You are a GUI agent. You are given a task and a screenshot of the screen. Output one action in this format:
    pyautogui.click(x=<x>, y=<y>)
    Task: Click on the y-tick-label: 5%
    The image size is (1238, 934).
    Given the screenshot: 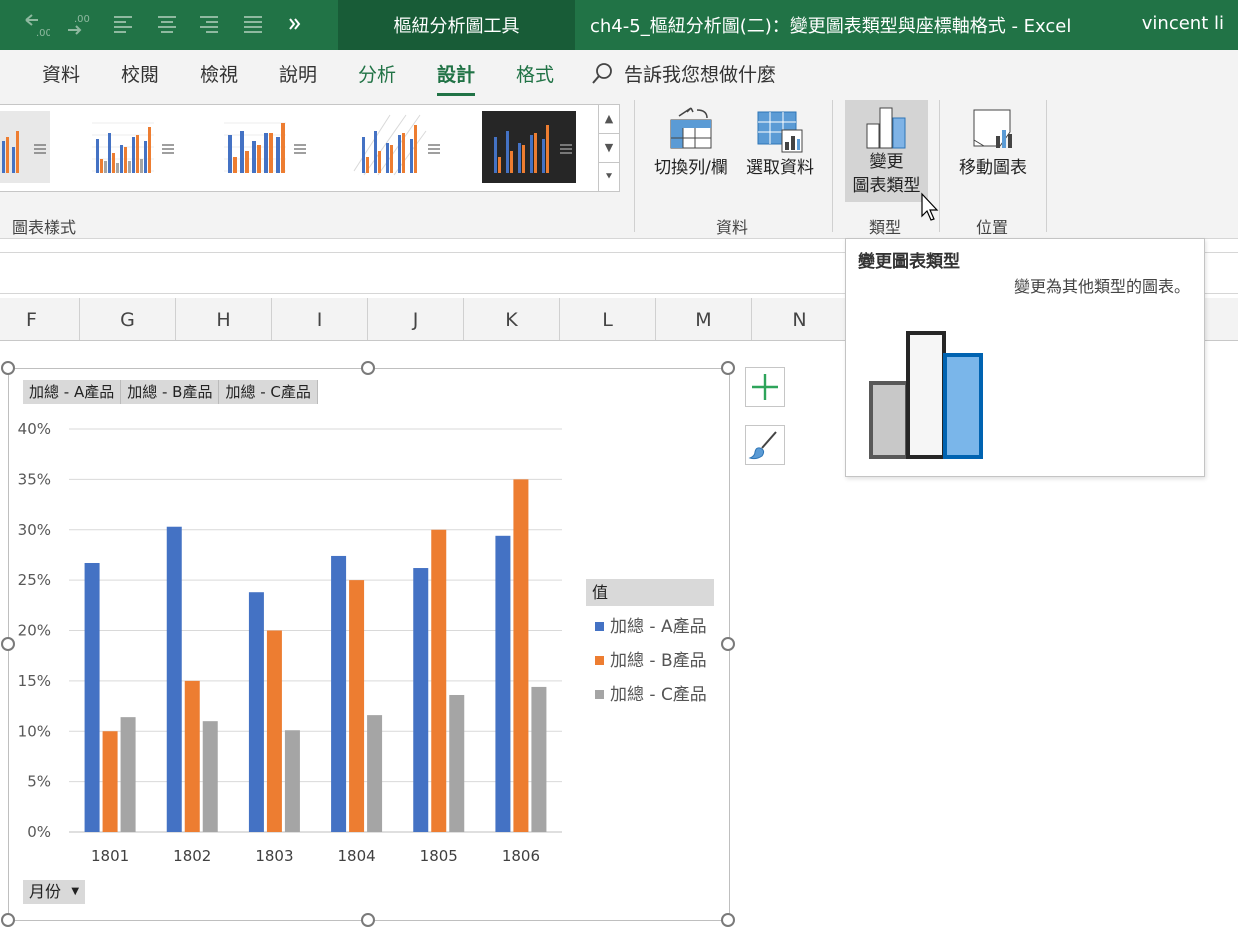 What is the action you would take?
    pyautogui.click(x=39, y=782)
    